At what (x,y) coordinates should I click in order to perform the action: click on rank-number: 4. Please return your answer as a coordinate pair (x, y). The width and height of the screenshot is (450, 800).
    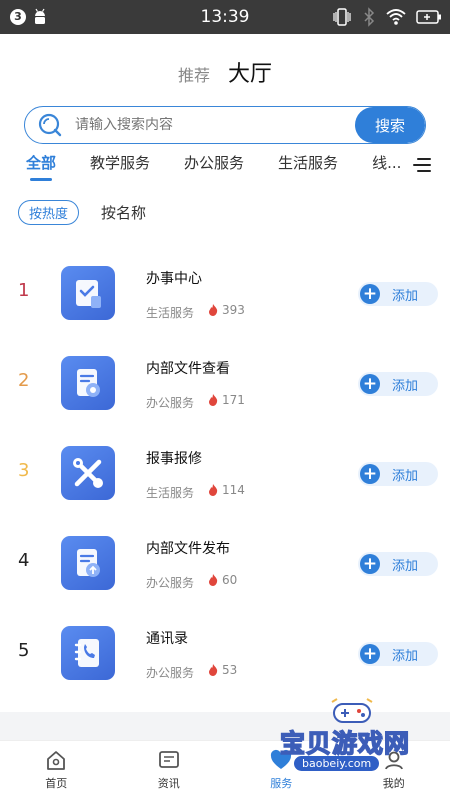
    Looking at the image, I should click on (24, 560).